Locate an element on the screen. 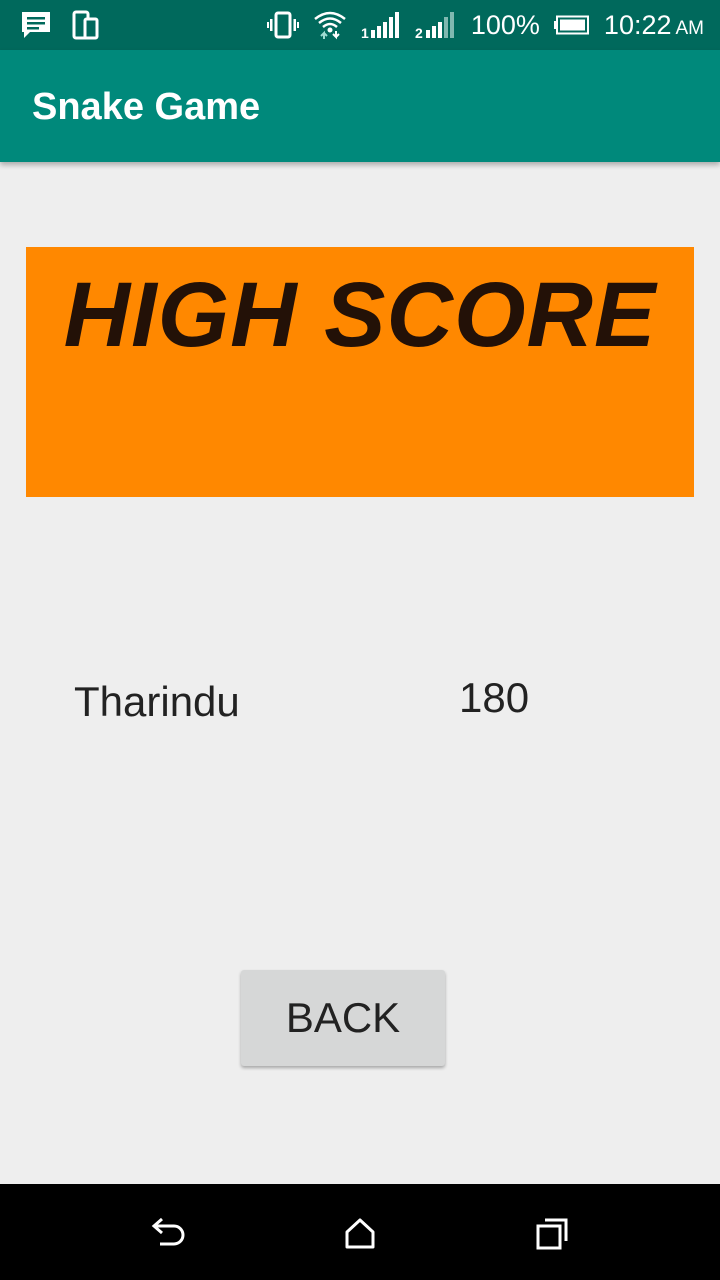 The width and height of the screenshot is (720, 1280). app-title: Snake Game is located at coordinates (146, 107).